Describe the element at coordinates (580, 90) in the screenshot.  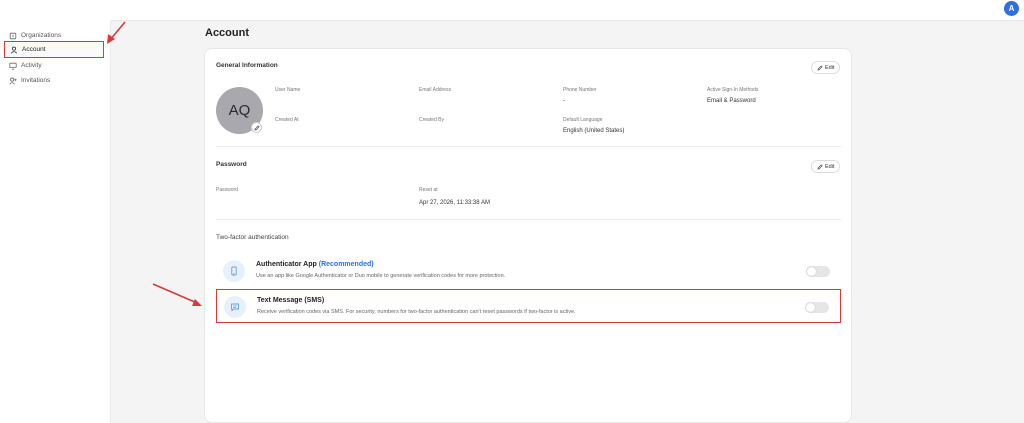
I see `phone-label: Phone Number` at that location.